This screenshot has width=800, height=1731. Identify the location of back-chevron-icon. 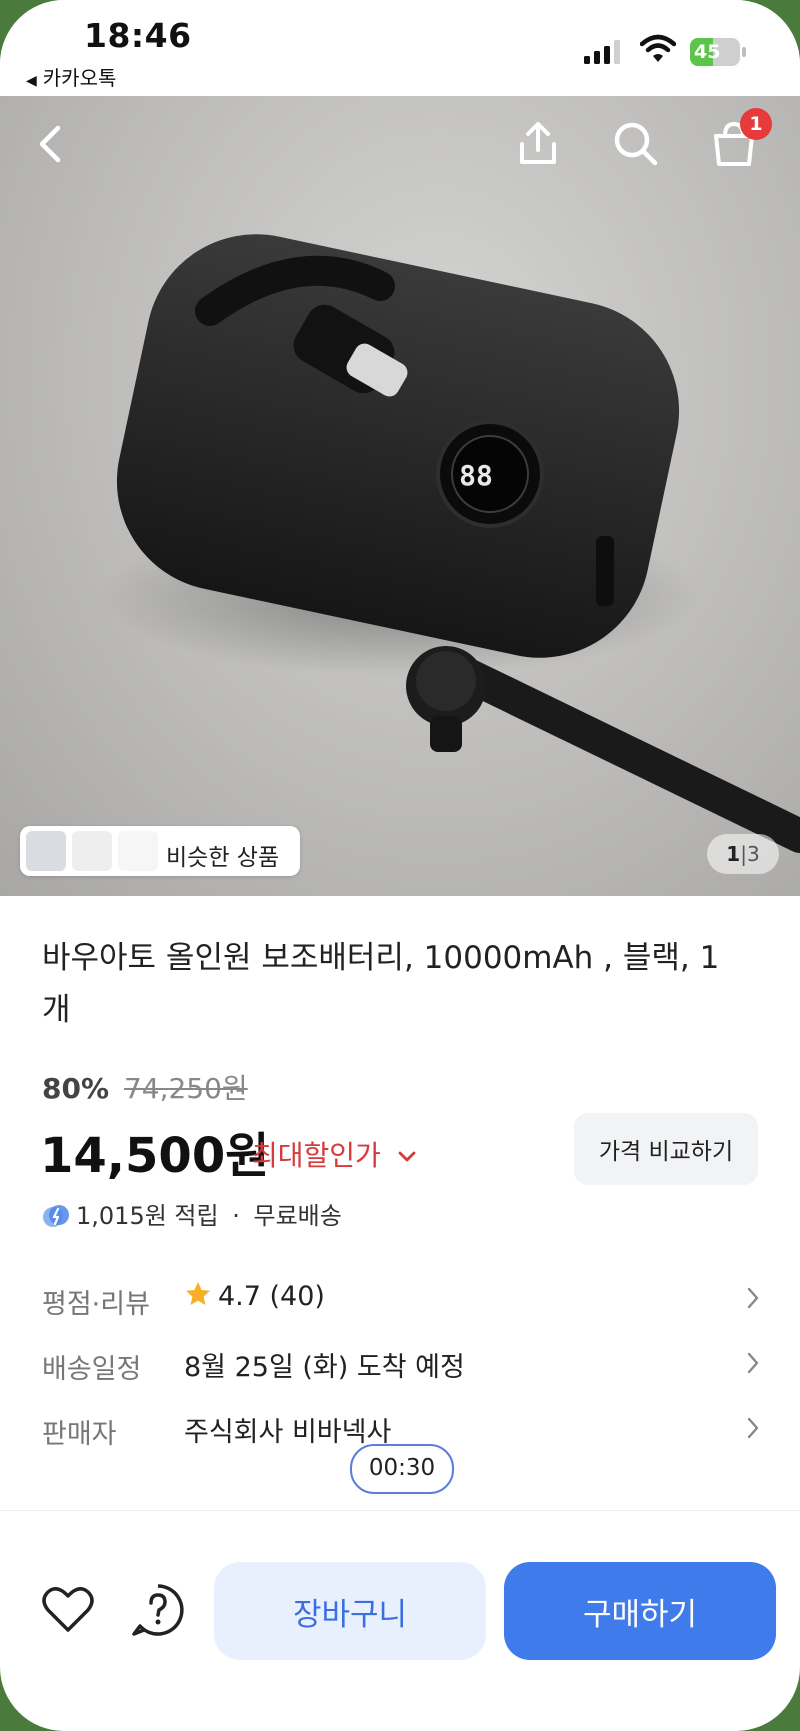
(52, 144).